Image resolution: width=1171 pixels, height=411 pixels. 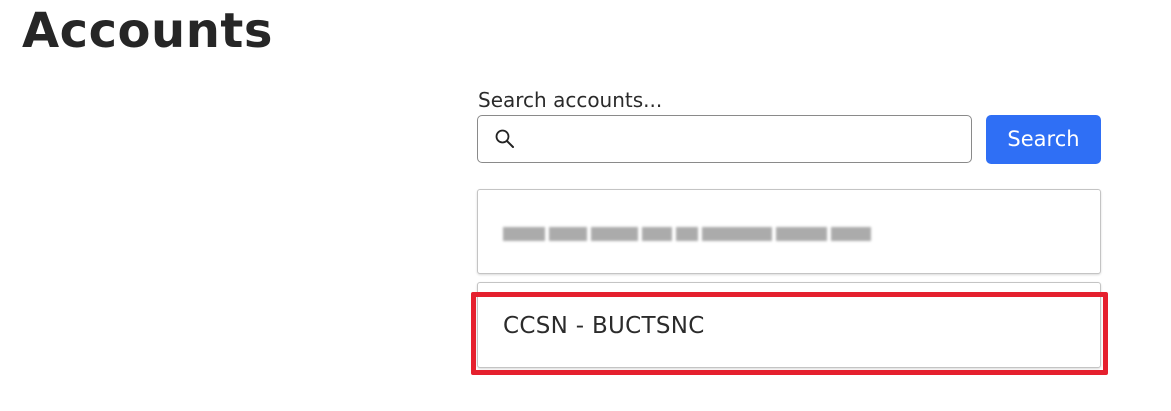 What do you see at coordinates (744, 139) in the screenshot?
I see `search-input` at bounding box center [744, 139].